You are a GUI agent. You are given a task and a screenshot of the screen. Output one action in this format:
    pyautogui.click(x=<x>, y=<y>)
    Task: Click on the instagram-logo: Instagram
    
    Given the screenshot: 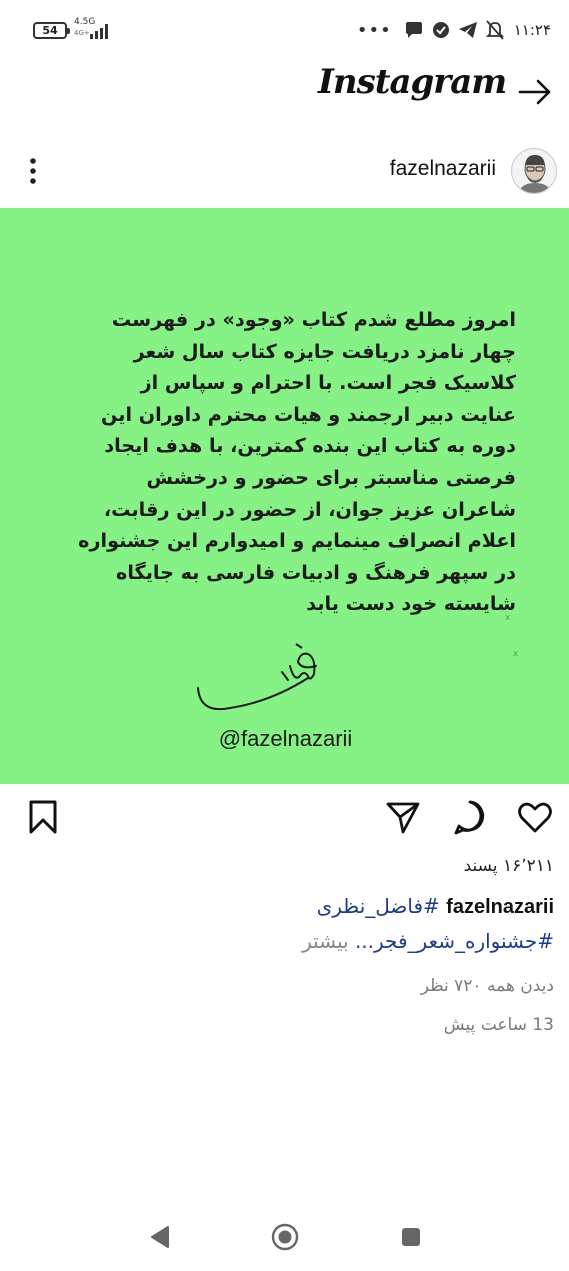 What is the action you would take?
    pyautogui.click(x=412, y=82)
    